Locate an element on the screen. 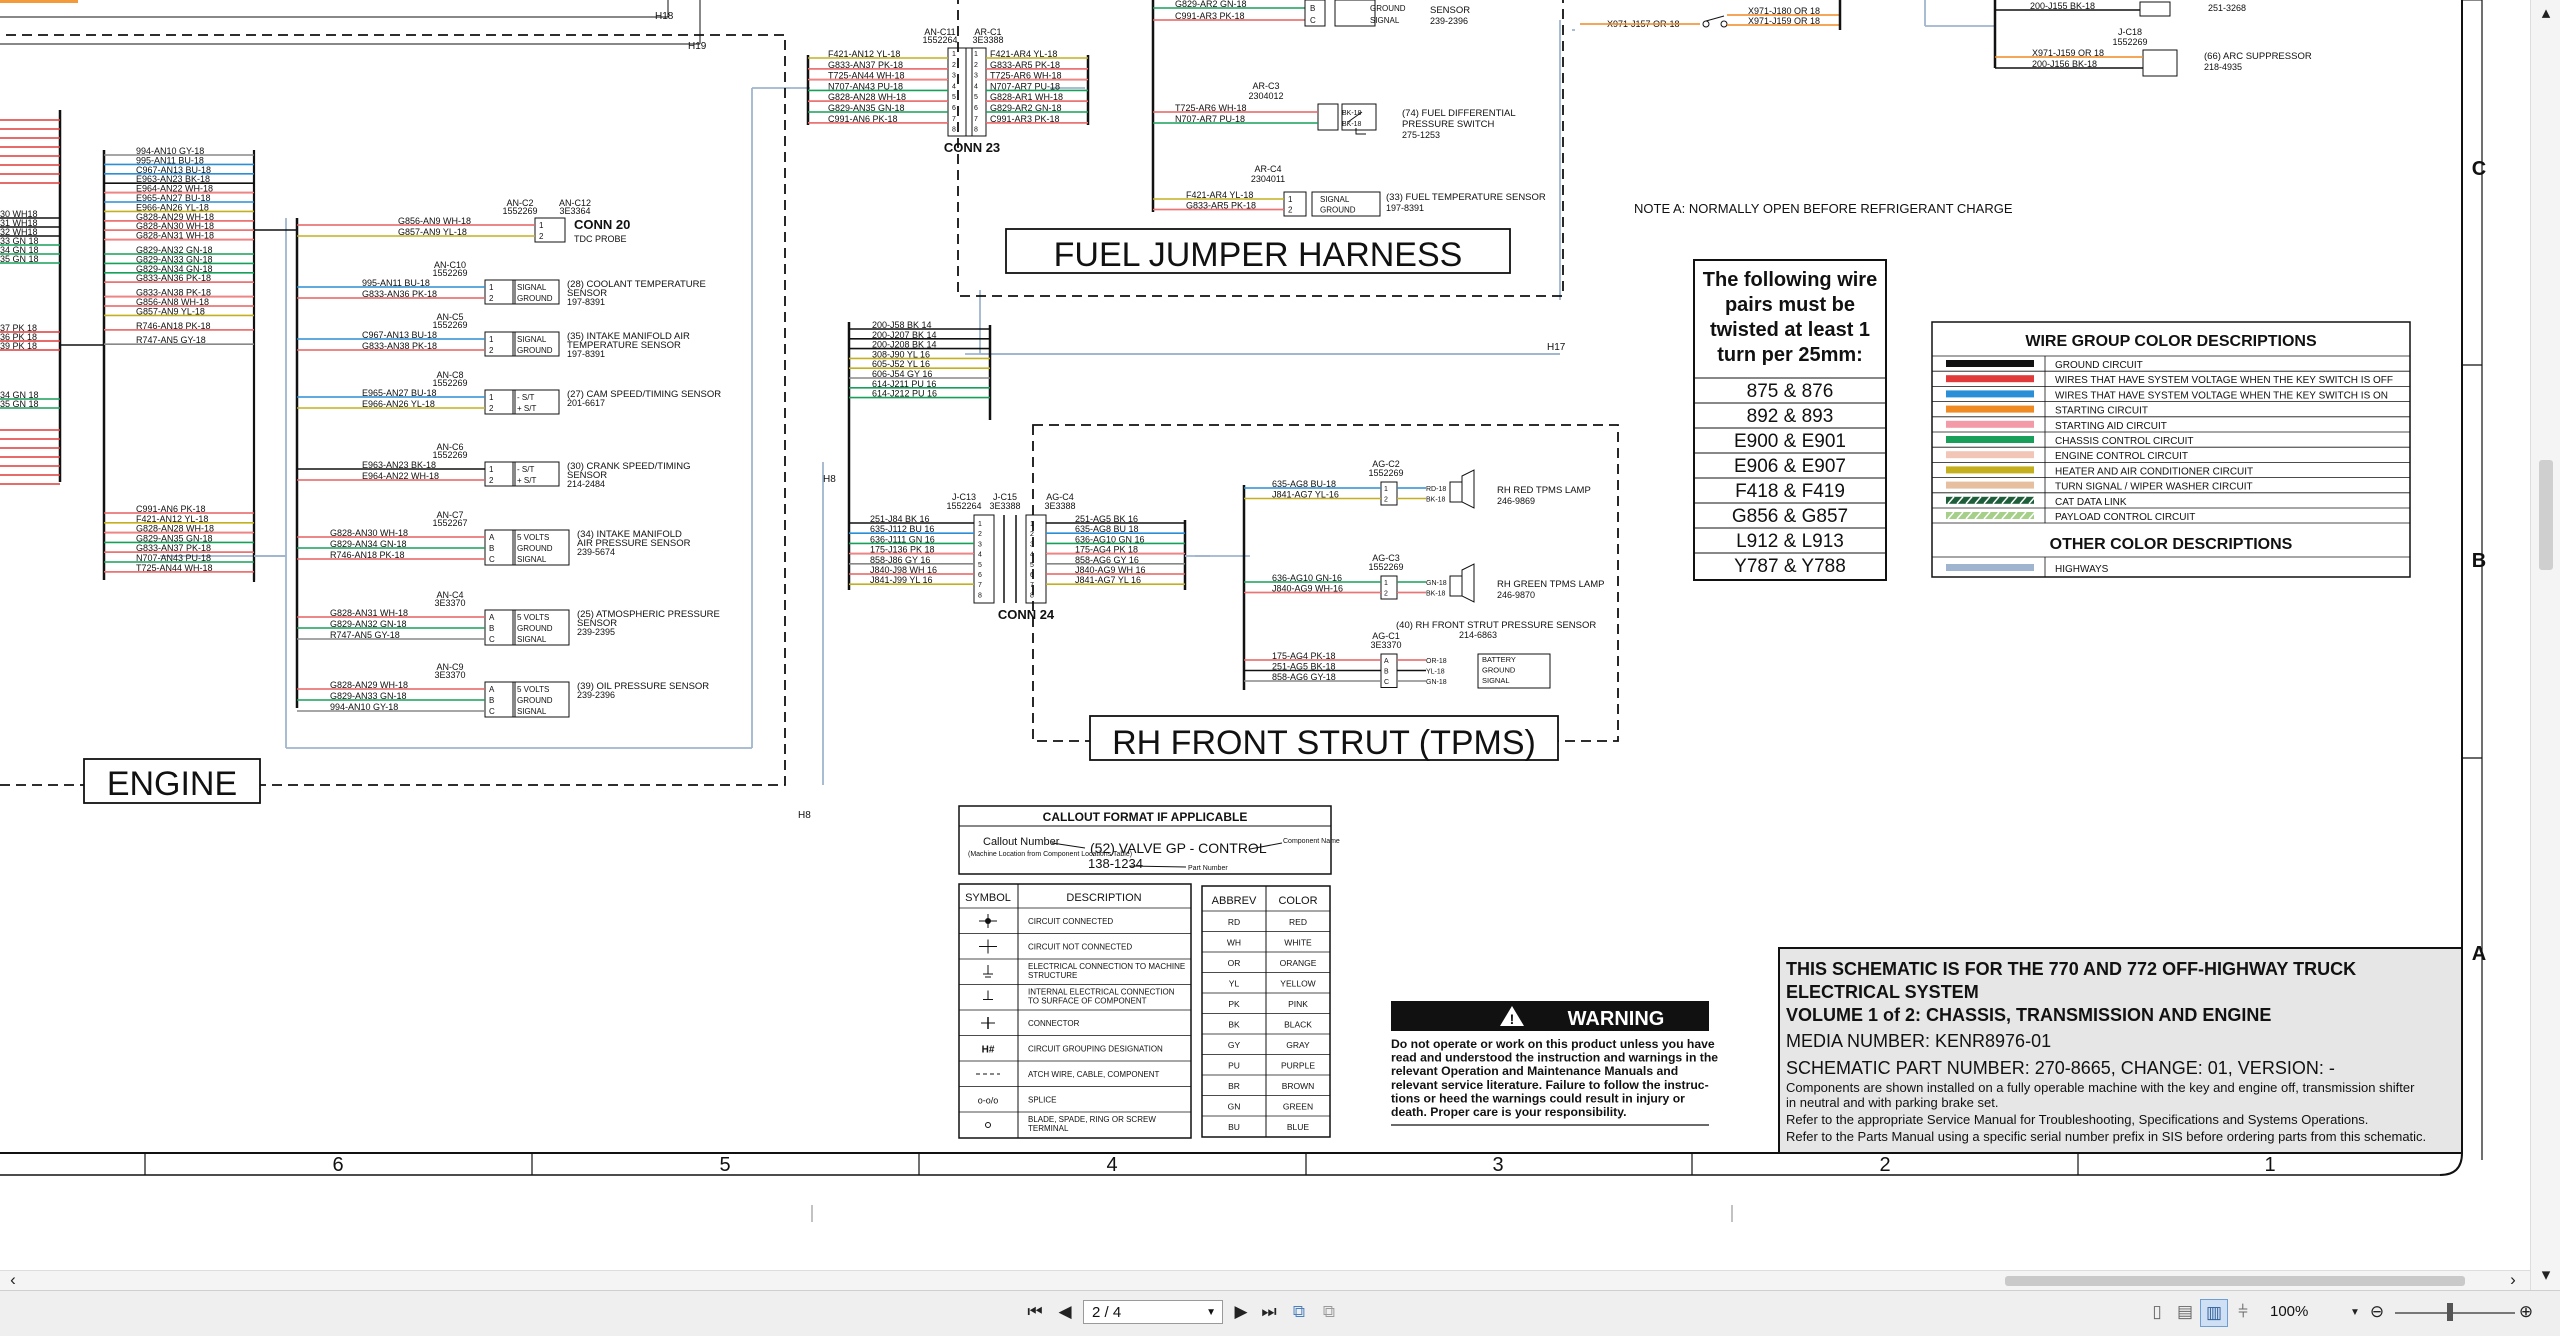 This screenshot has width=2560, height=1336. pin-function: - S/T is located at coordinates (525, 397).